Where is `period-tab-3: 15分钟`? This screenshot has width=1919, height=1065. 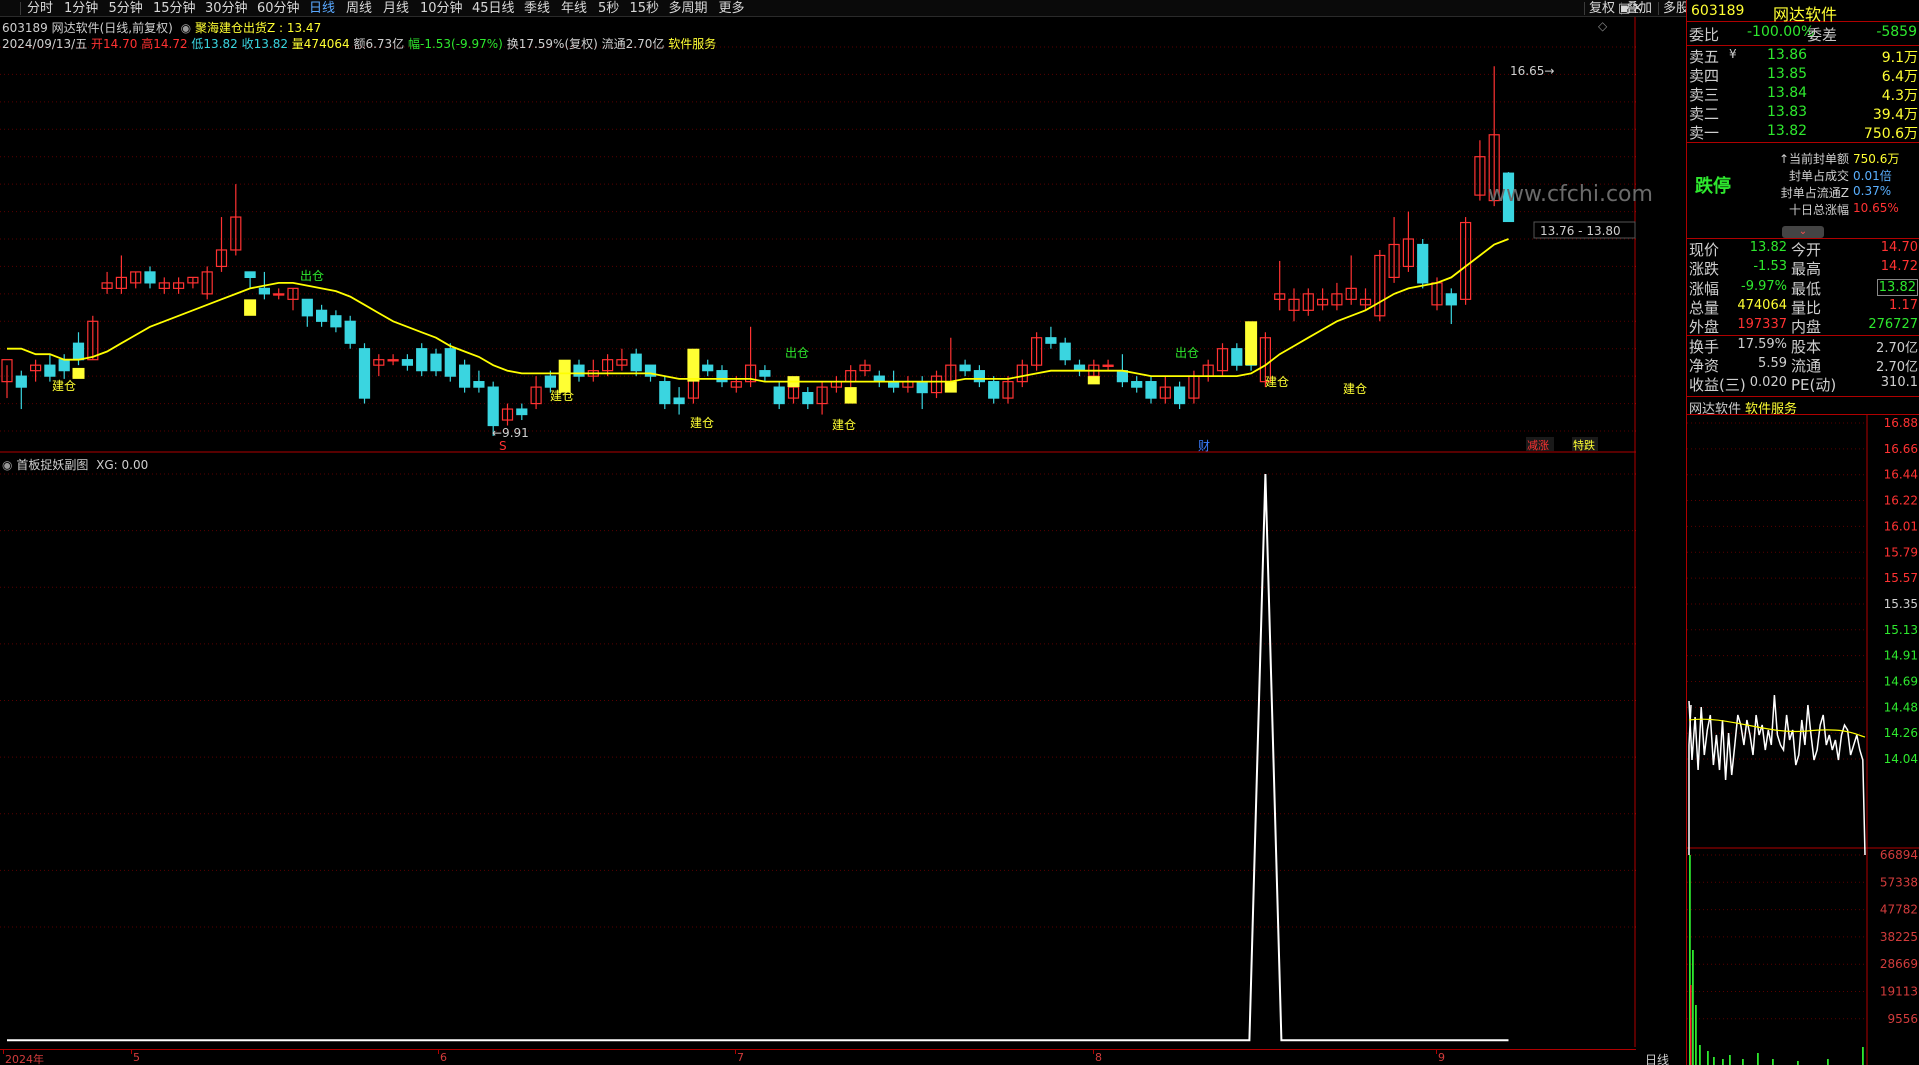
period-tab-3: 15分钟 is located at coordinates (174, 8).